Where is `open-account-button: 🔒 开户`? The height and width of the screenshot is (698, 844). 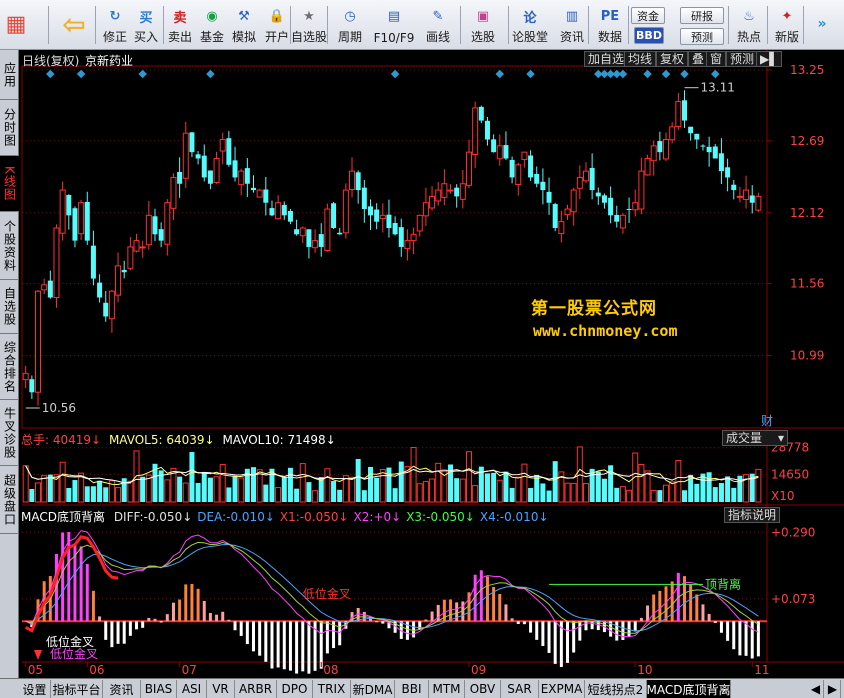
open-account-button: 🔒 开户 is located at coordinates (277, 25).